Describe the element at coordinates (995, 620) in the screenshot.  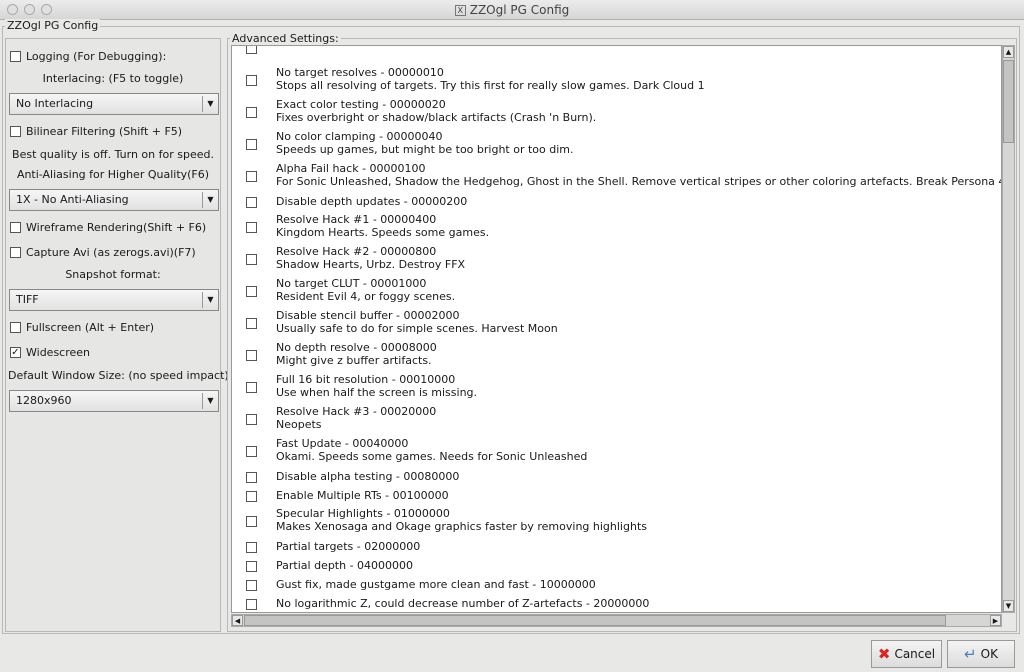
I see `scroll-right-button: ▶` at that location.